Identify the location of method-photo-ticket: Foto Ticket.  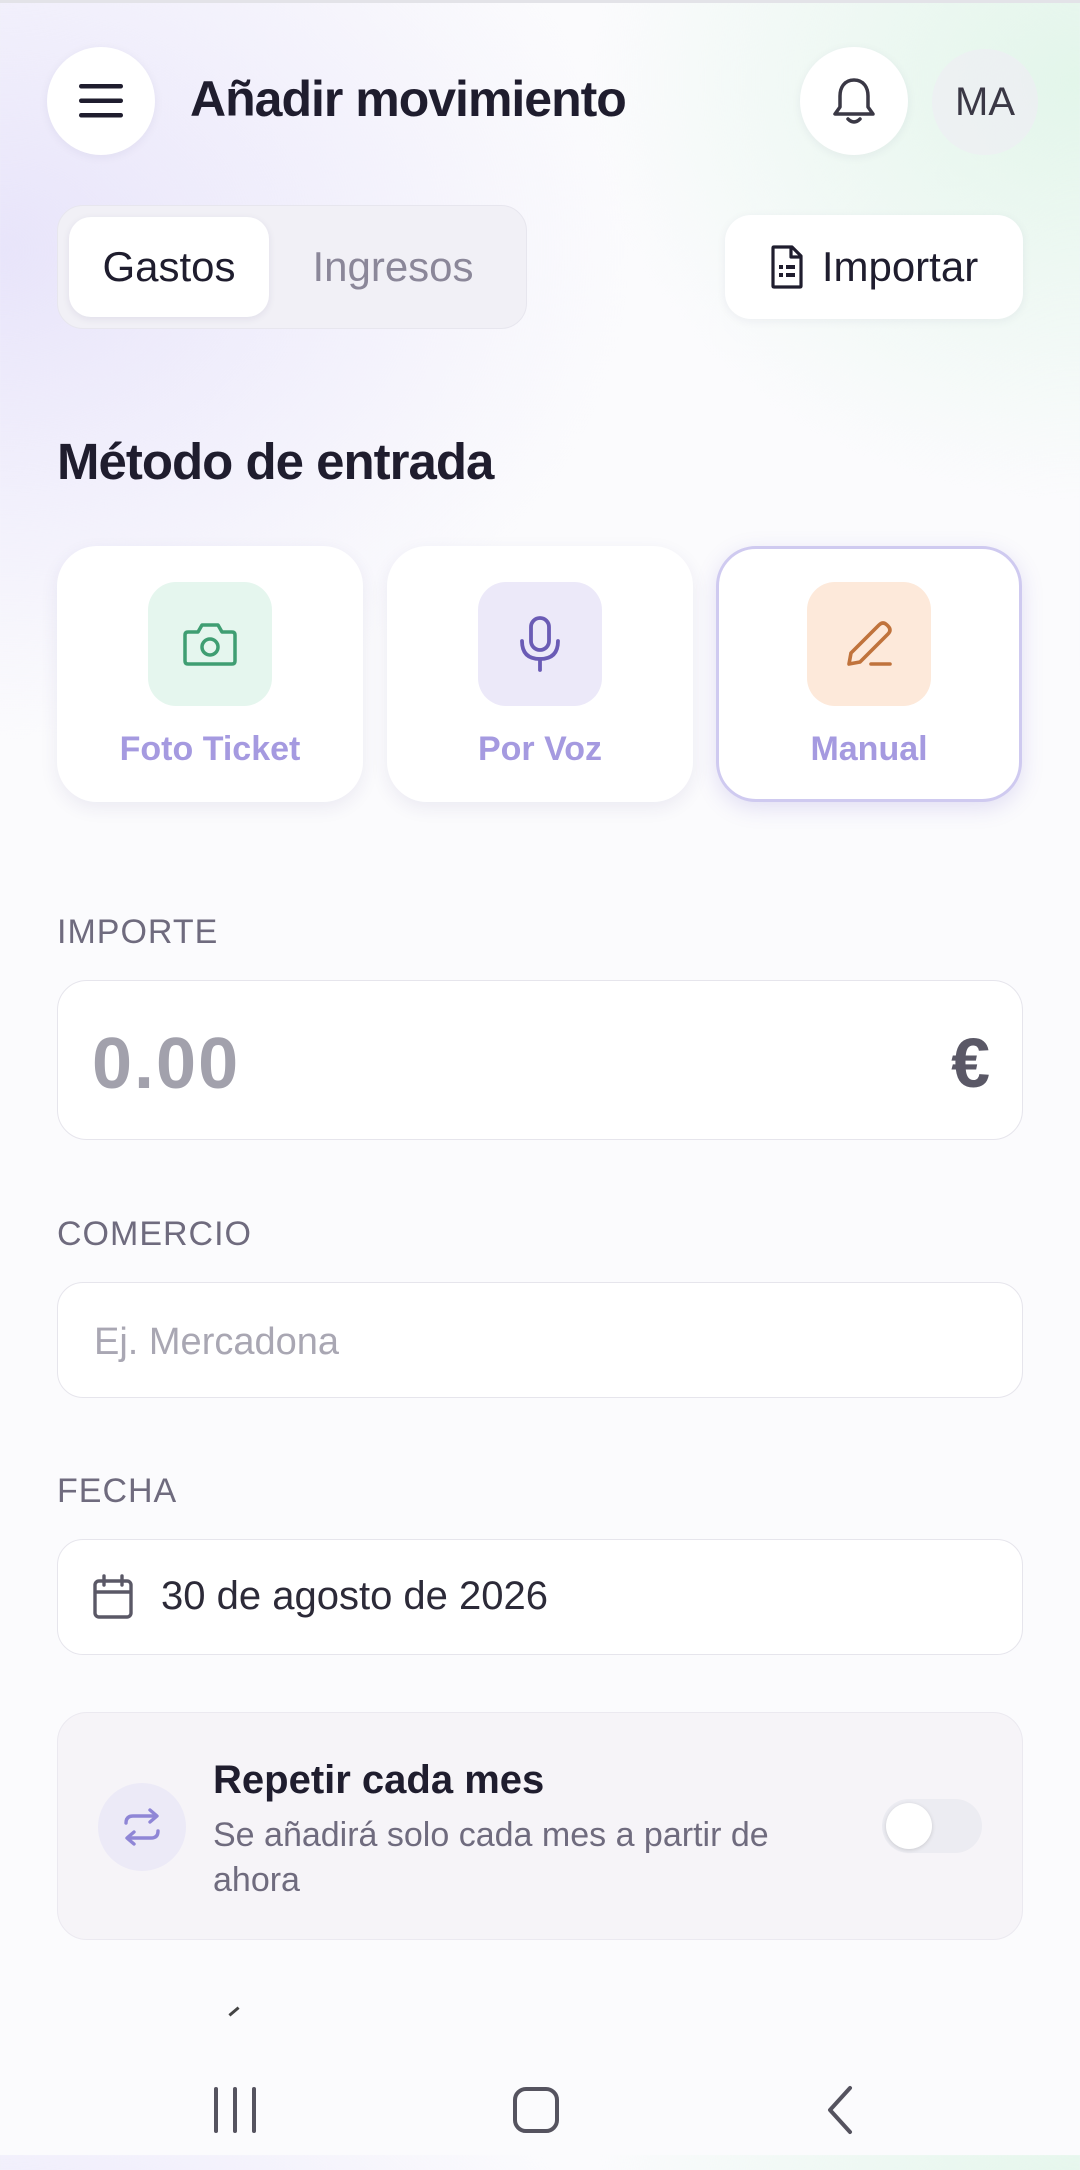
(210, 674).